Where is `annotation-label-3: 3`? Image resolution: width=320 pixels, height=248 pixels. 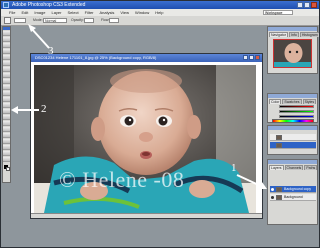
annotation-label-3: 3 is located at coordinates (51, 51).